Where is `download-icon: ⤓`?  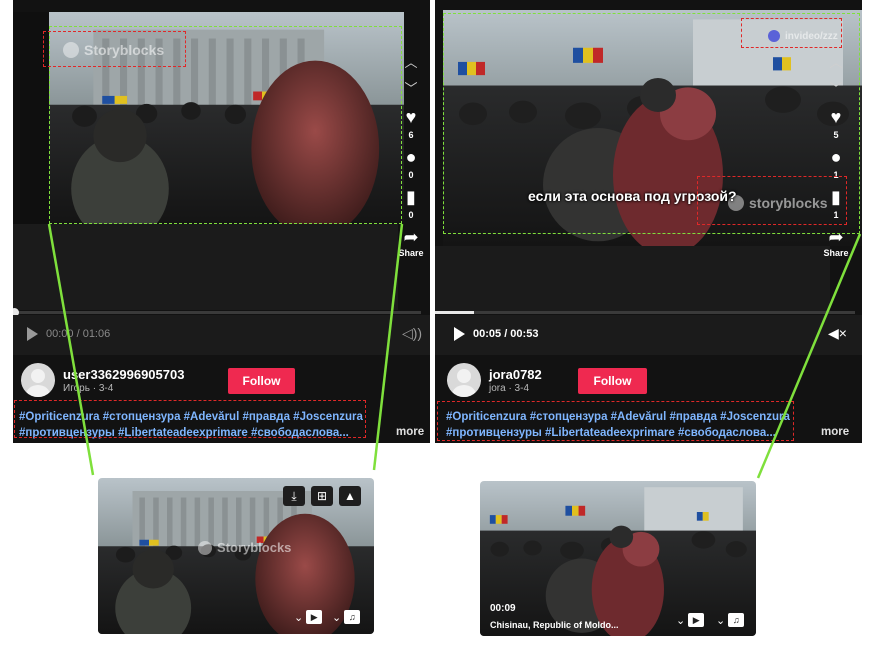
download-icon: ⤓ is located at coordinates (294, 496).